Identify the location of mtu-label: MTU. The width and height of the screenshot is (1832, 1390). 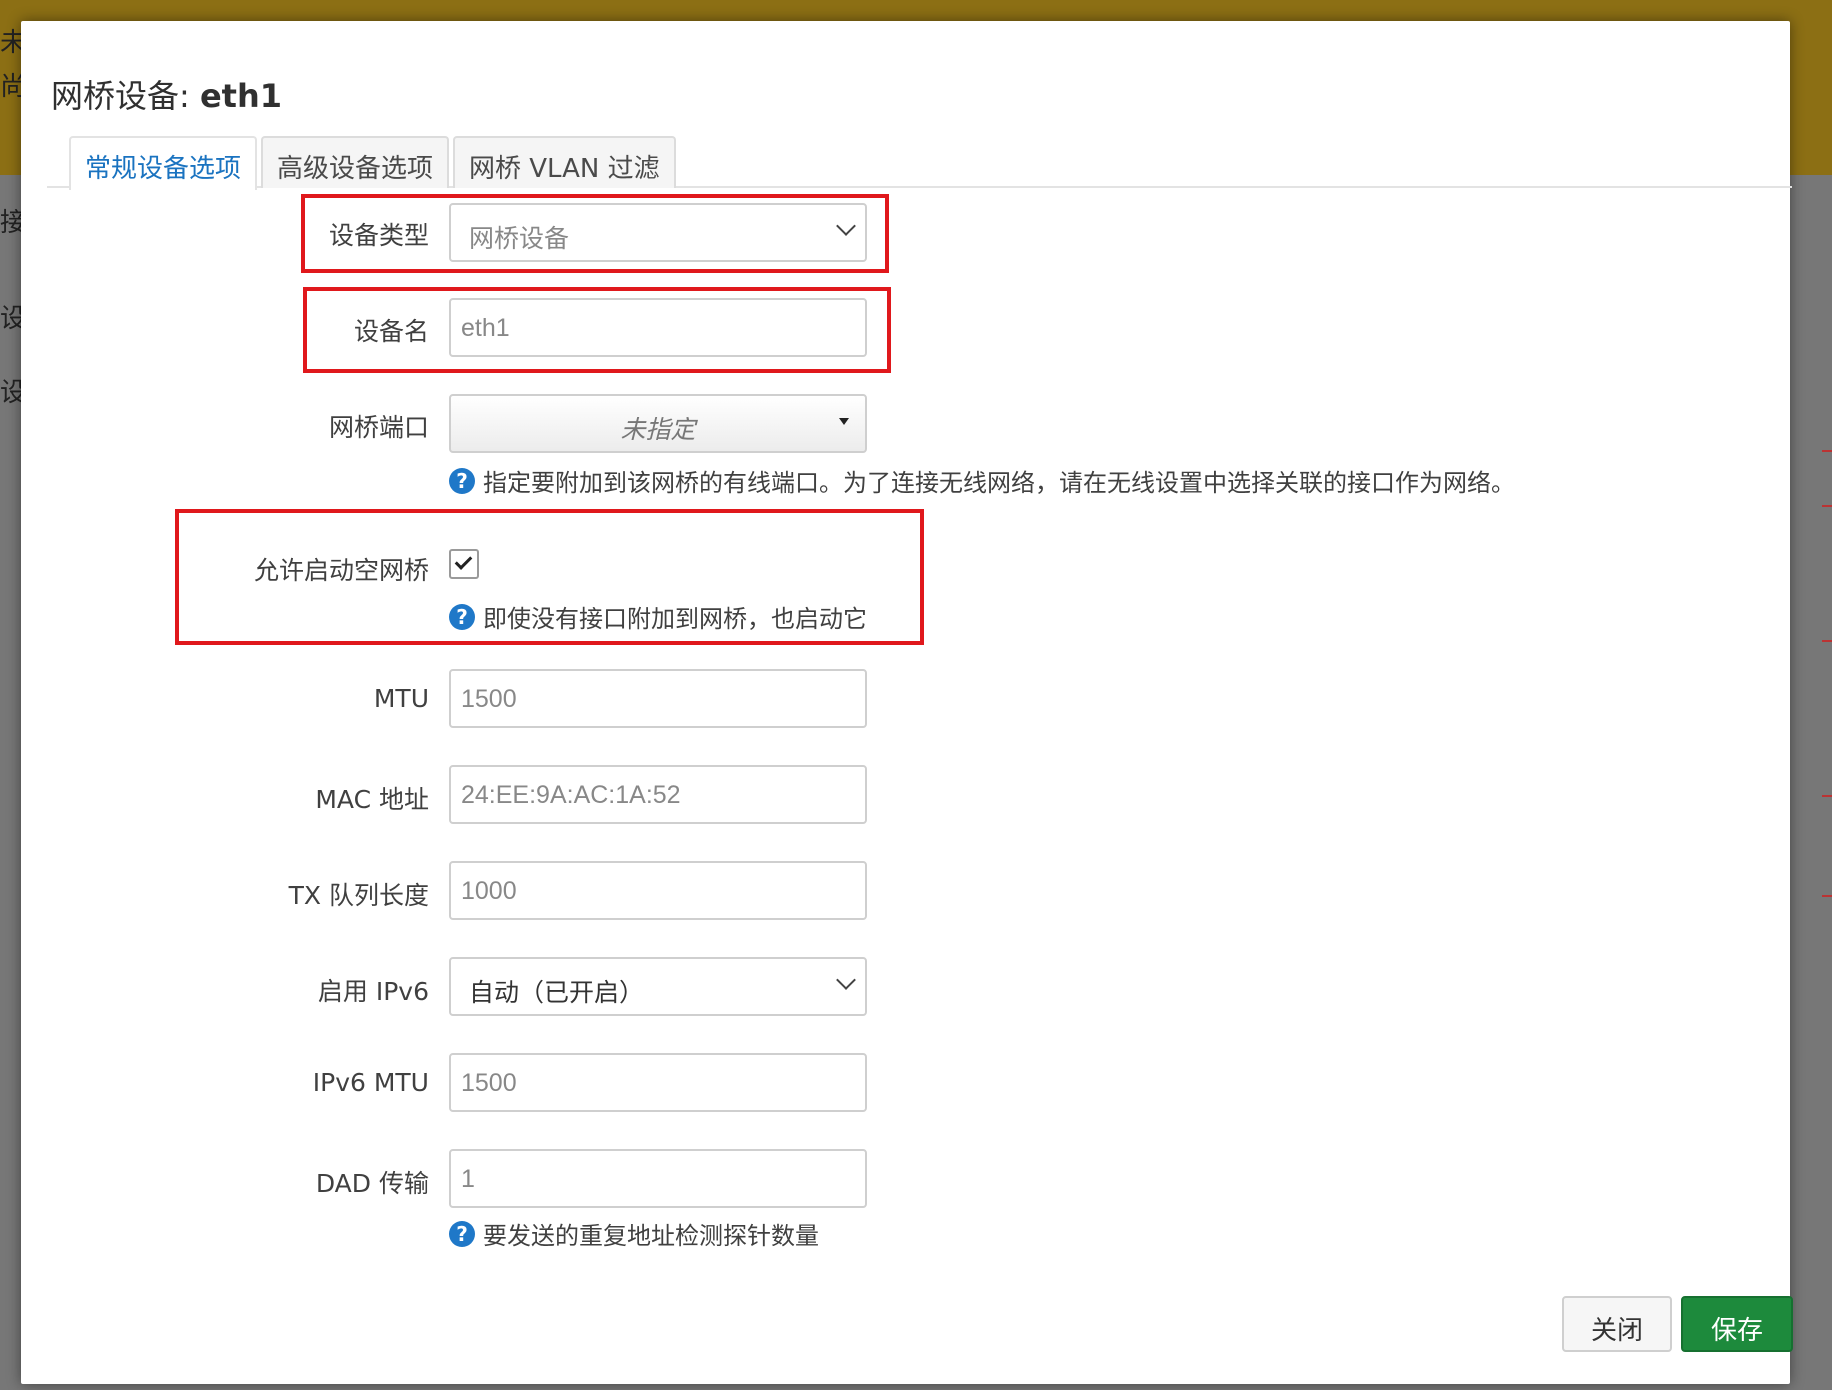
(401, 698).